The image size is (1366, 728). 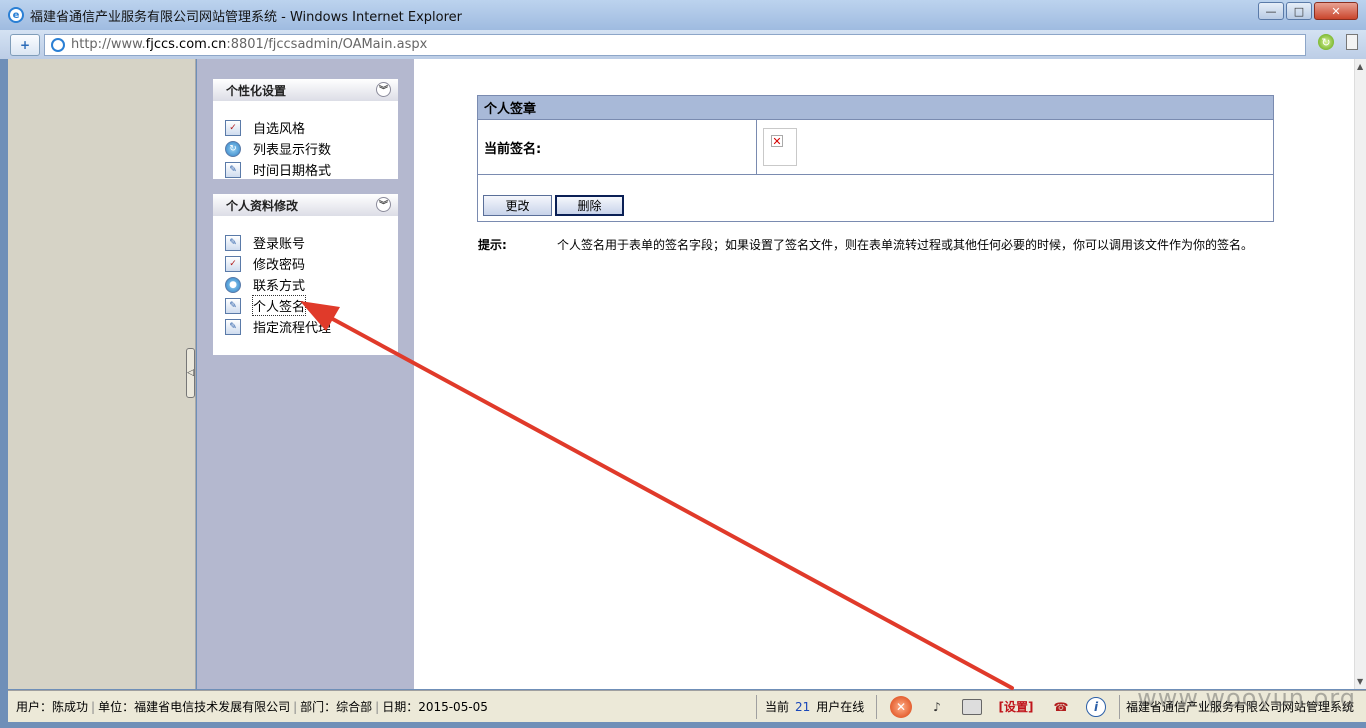 What do you see at coordinates (1336, 11) in the screenshot?
I see `close-button: ✕` at bounding box center [1336, 11].